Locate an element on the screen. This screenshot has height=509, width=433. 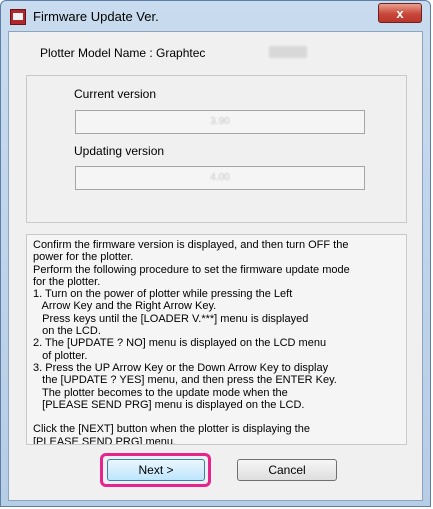
cancel-button: Cancel is located at coordinates (287, 470).